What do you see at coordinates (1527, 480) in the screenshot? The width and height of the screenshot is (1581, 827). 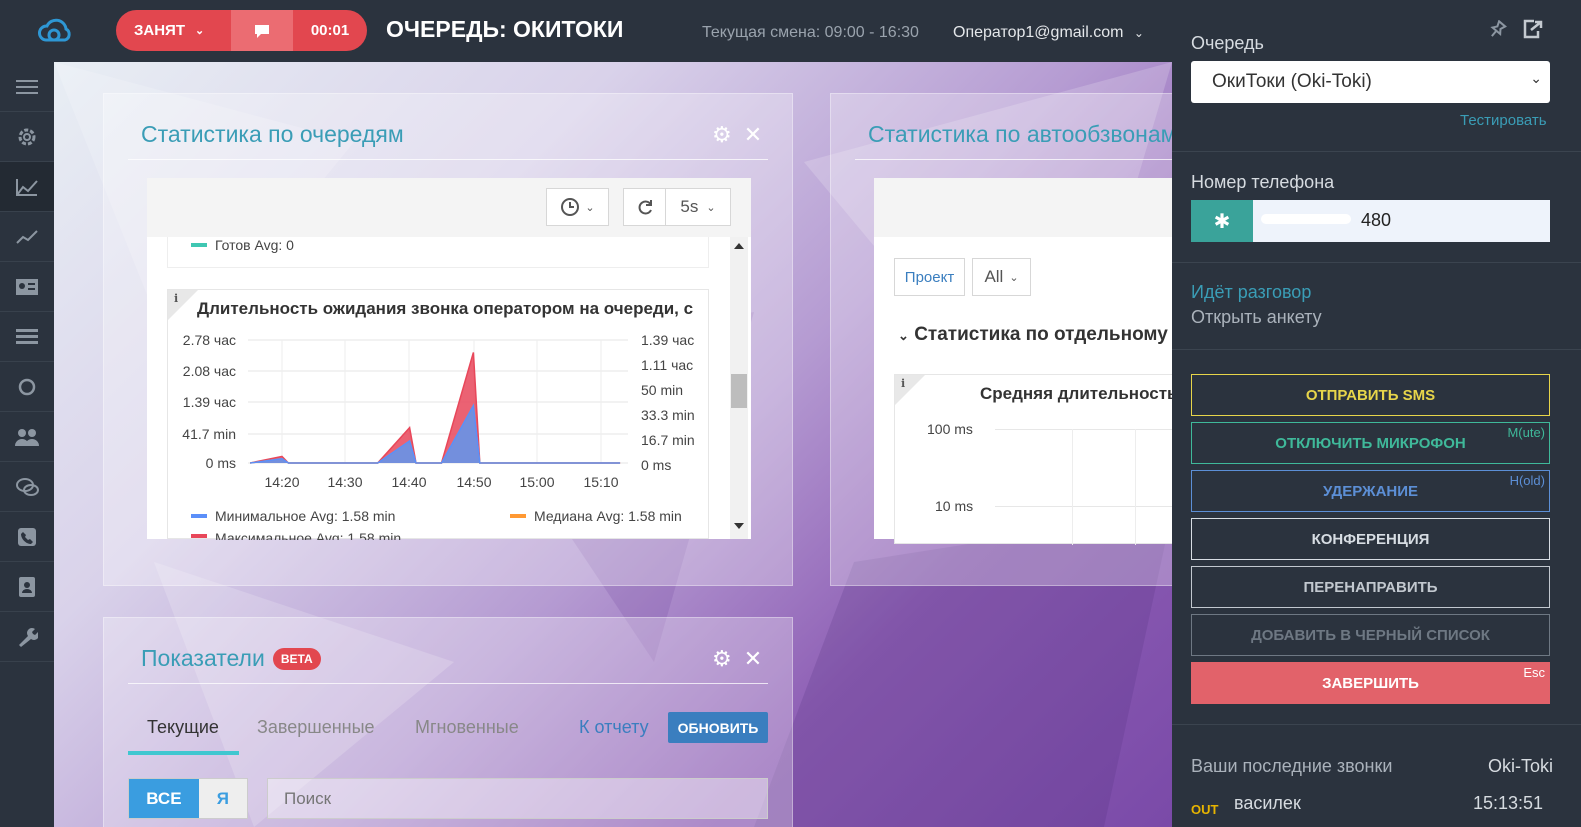 I see `hotkey-hint: H(old)` at bounding box center [1527, 480].